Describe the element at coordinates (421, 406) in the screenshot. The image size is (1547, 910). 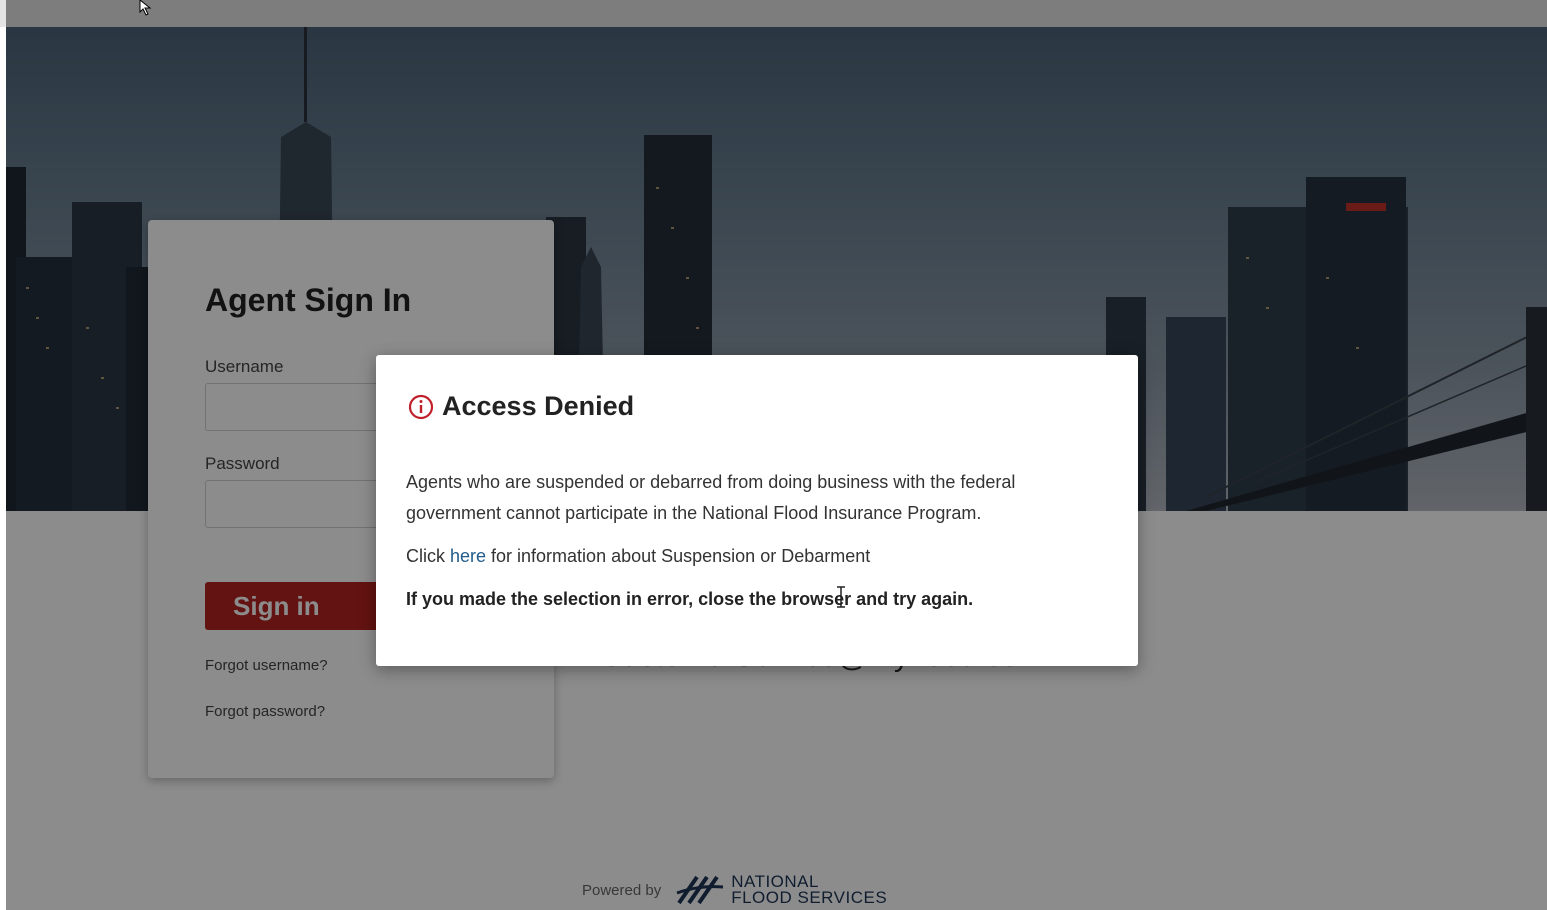
I see `info-circle-icon` at that location.